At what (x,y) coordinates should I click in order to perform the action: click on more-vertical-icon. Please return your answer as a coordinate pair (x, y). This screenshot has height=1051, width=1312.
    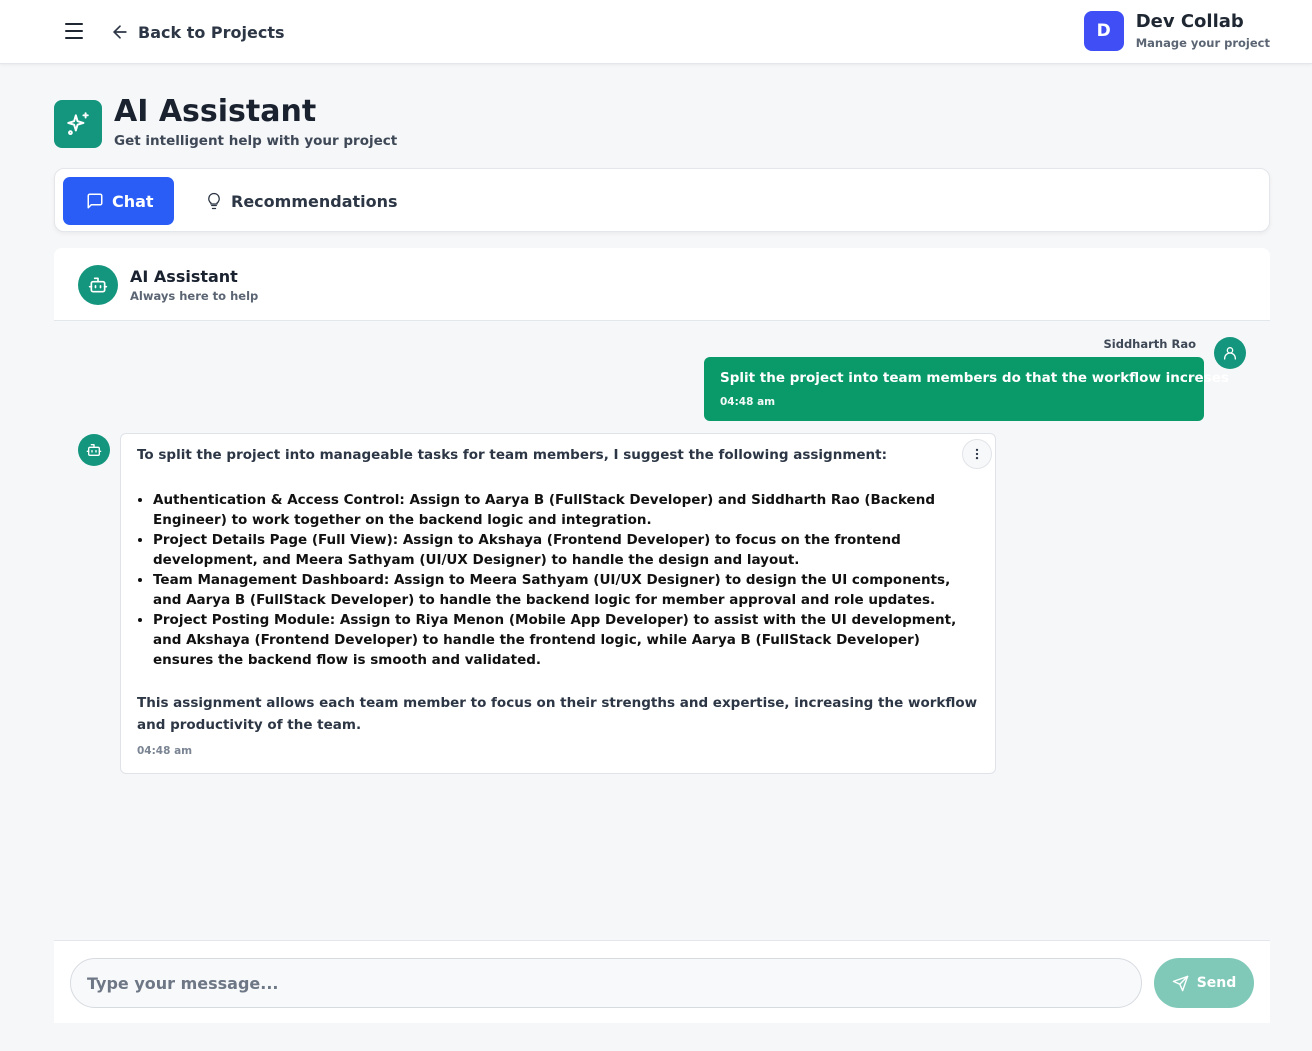
    Looking at the image, I should click on (977, 454).